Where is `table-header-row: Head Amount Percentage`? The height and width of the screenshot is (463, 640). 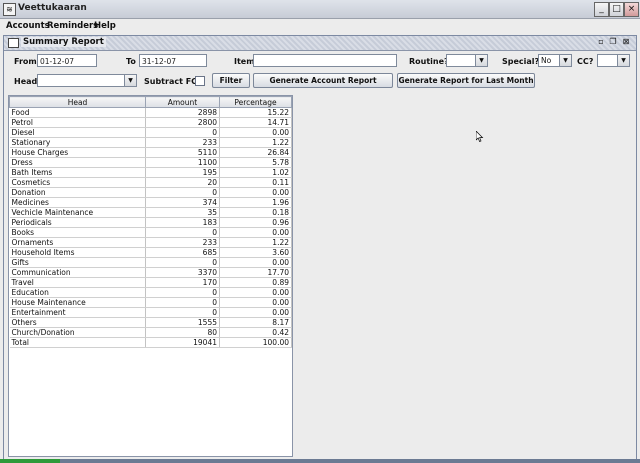 table-header-row: Head Amount Percentage is located at coordinates (150, 102).